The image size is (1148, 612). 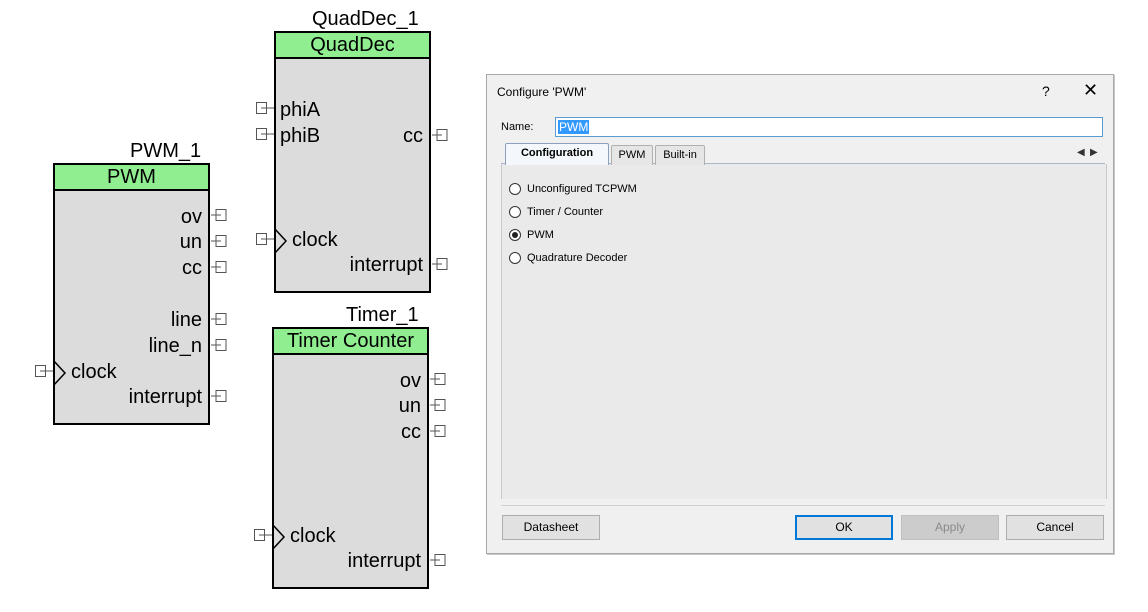 I want to click on timer-clock-arrow-icon, so click(x=279, y=537).